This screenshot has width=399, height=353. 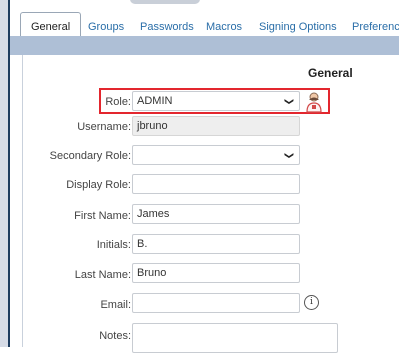 I want to click on chevron-down-icon: ❯, so click(x=289, y=155).